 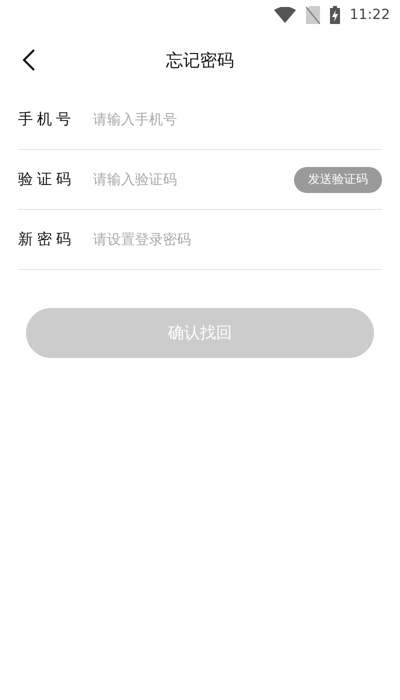 What do you see at coordinates (237, 240) in the screenshot?
I see `input-field: 请设置登录密码` at bounding box center [237, 240].